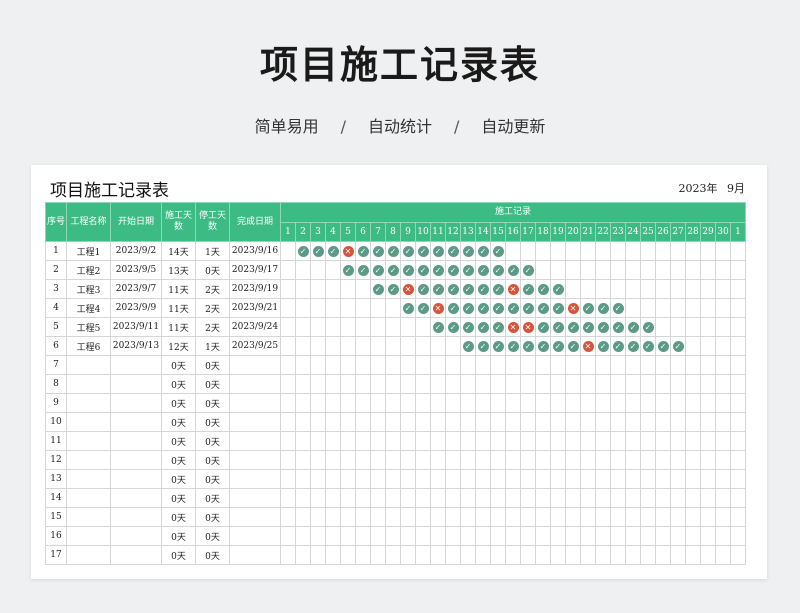 Image resolution: width=800 pixels, height=613 pixels. What do you see at coordinates (178, 441) in the screenshot?
I see `row-work-days: 0天` at bounding box center [178, 441].